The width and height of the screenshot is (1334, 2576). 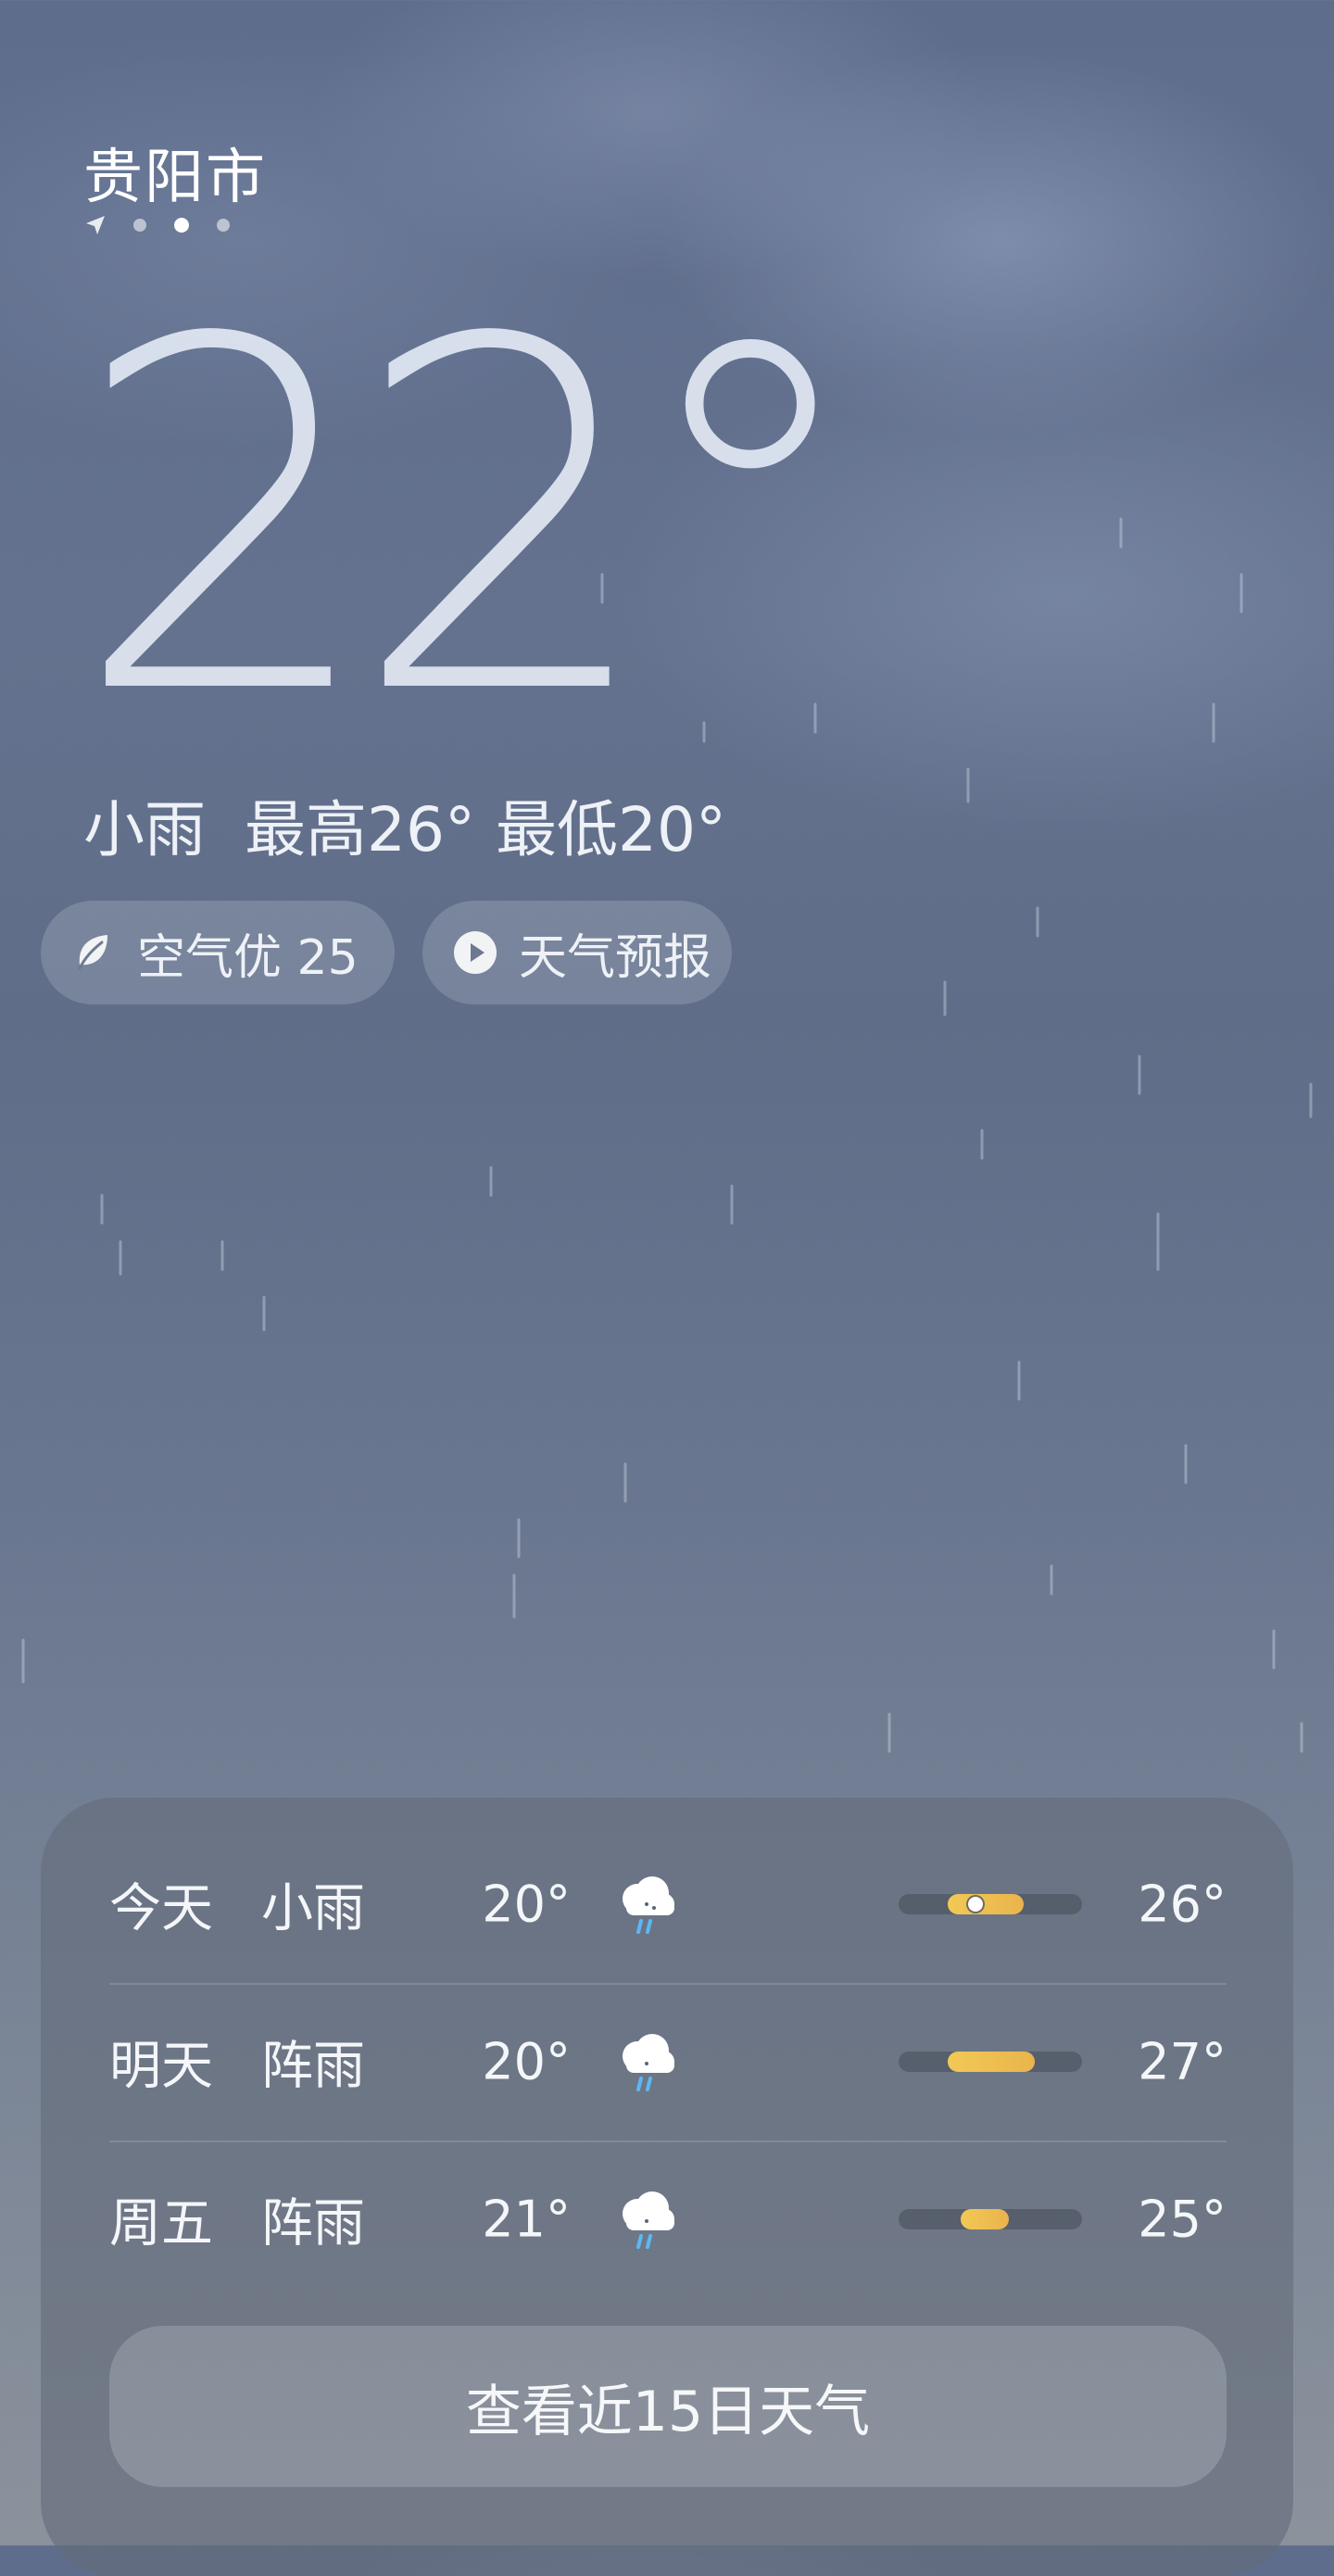 I want to click on forecast-high: 27°, so click(x=1183, y=2062).